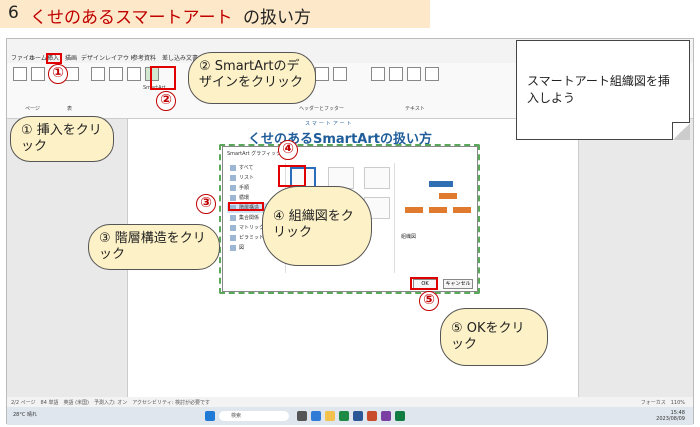  Describe the element at coordinates (131, 18) in the screenshot. I see `heading-red-text: くせのあるスマートアート` at that location.